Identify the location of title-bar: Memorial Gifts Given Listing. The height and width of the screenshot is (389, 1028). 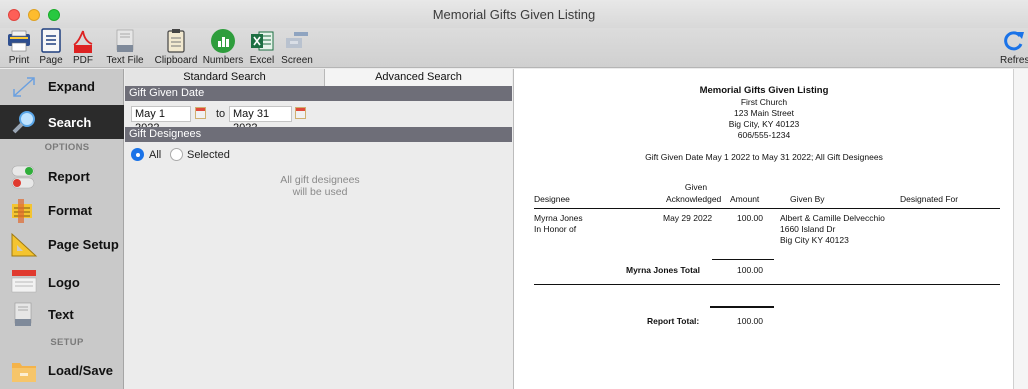
(514, 14).